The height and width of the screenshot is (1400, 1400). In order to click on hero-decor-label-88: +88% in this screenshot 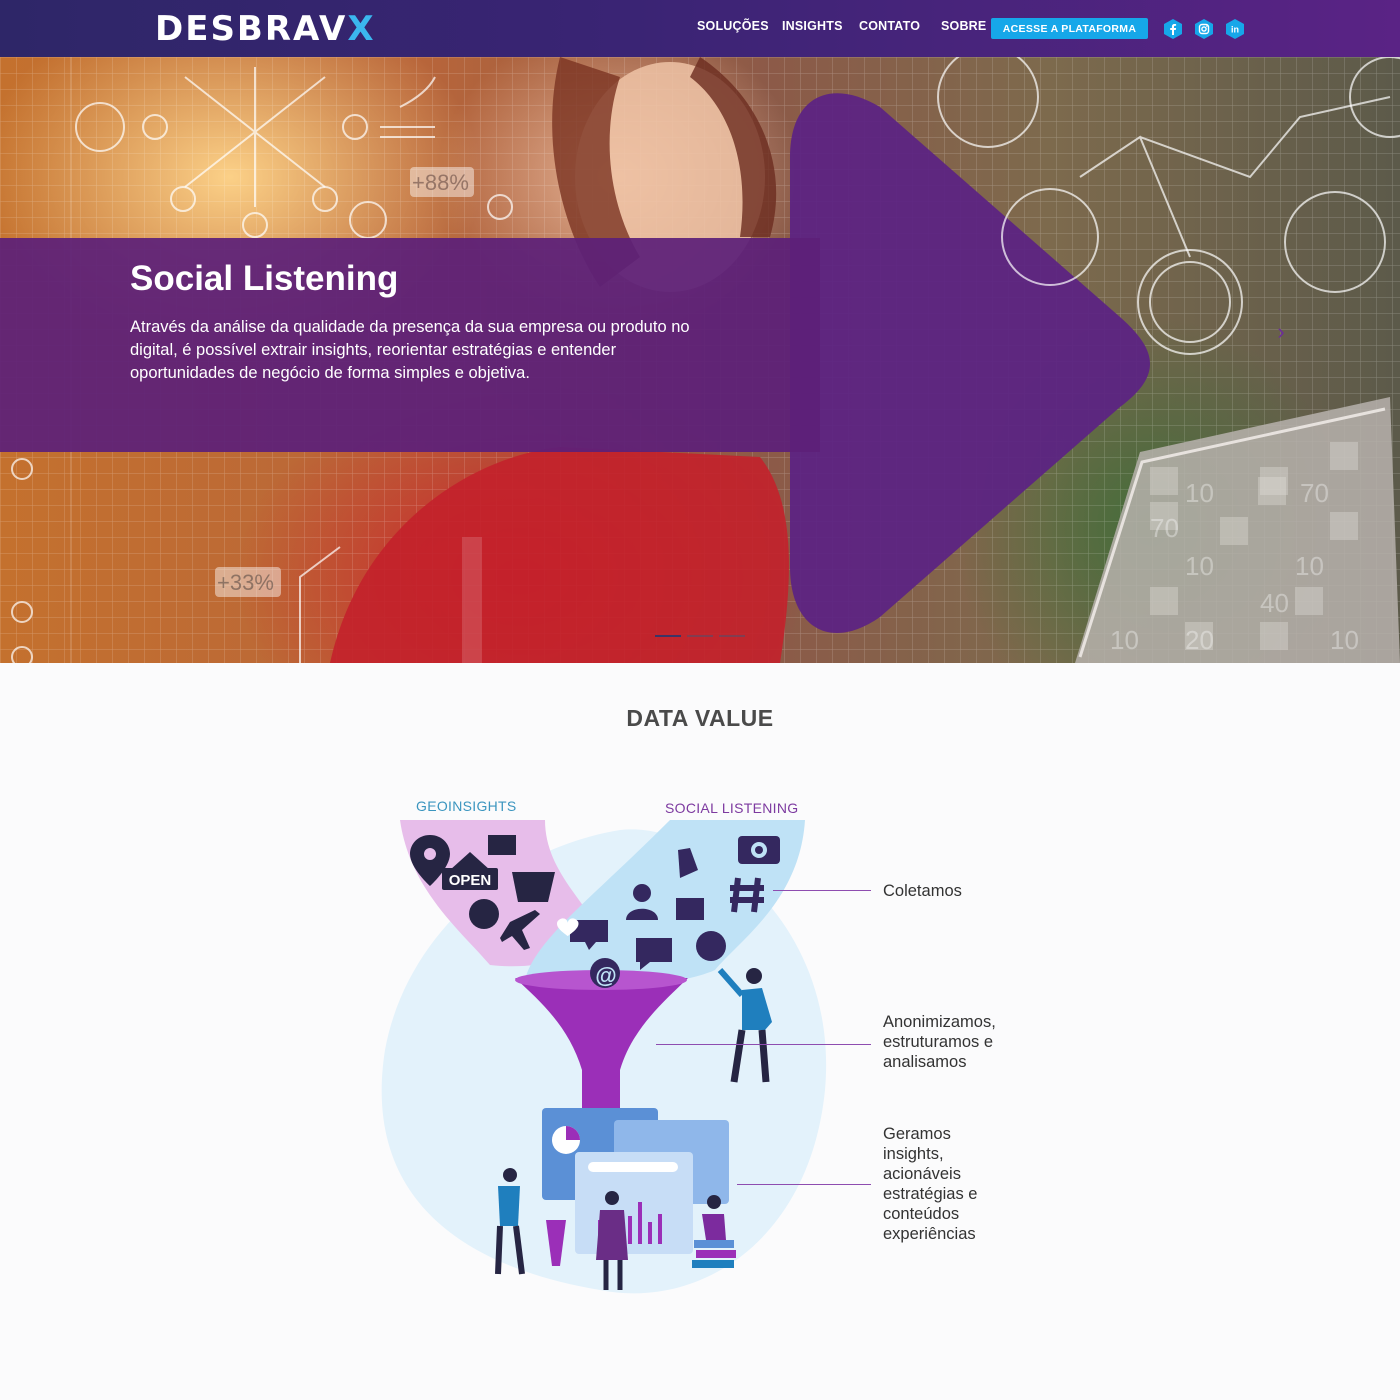, I will do `click(440, 182)`.